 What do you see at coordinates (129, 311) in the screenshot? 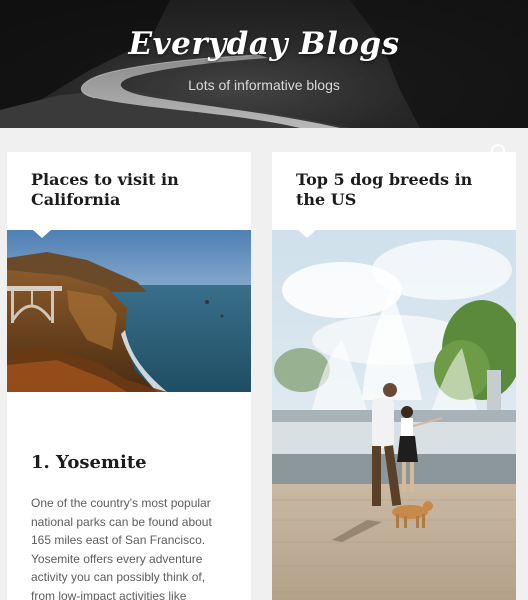
I see `california-coast-image` at bounding box center [129, 311].